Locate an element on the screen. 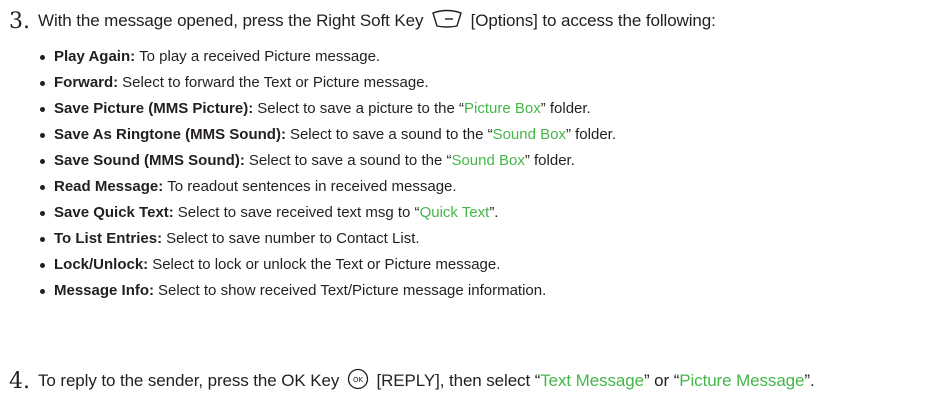  text-message-link: Text Message is located at coordinates (592, 380).